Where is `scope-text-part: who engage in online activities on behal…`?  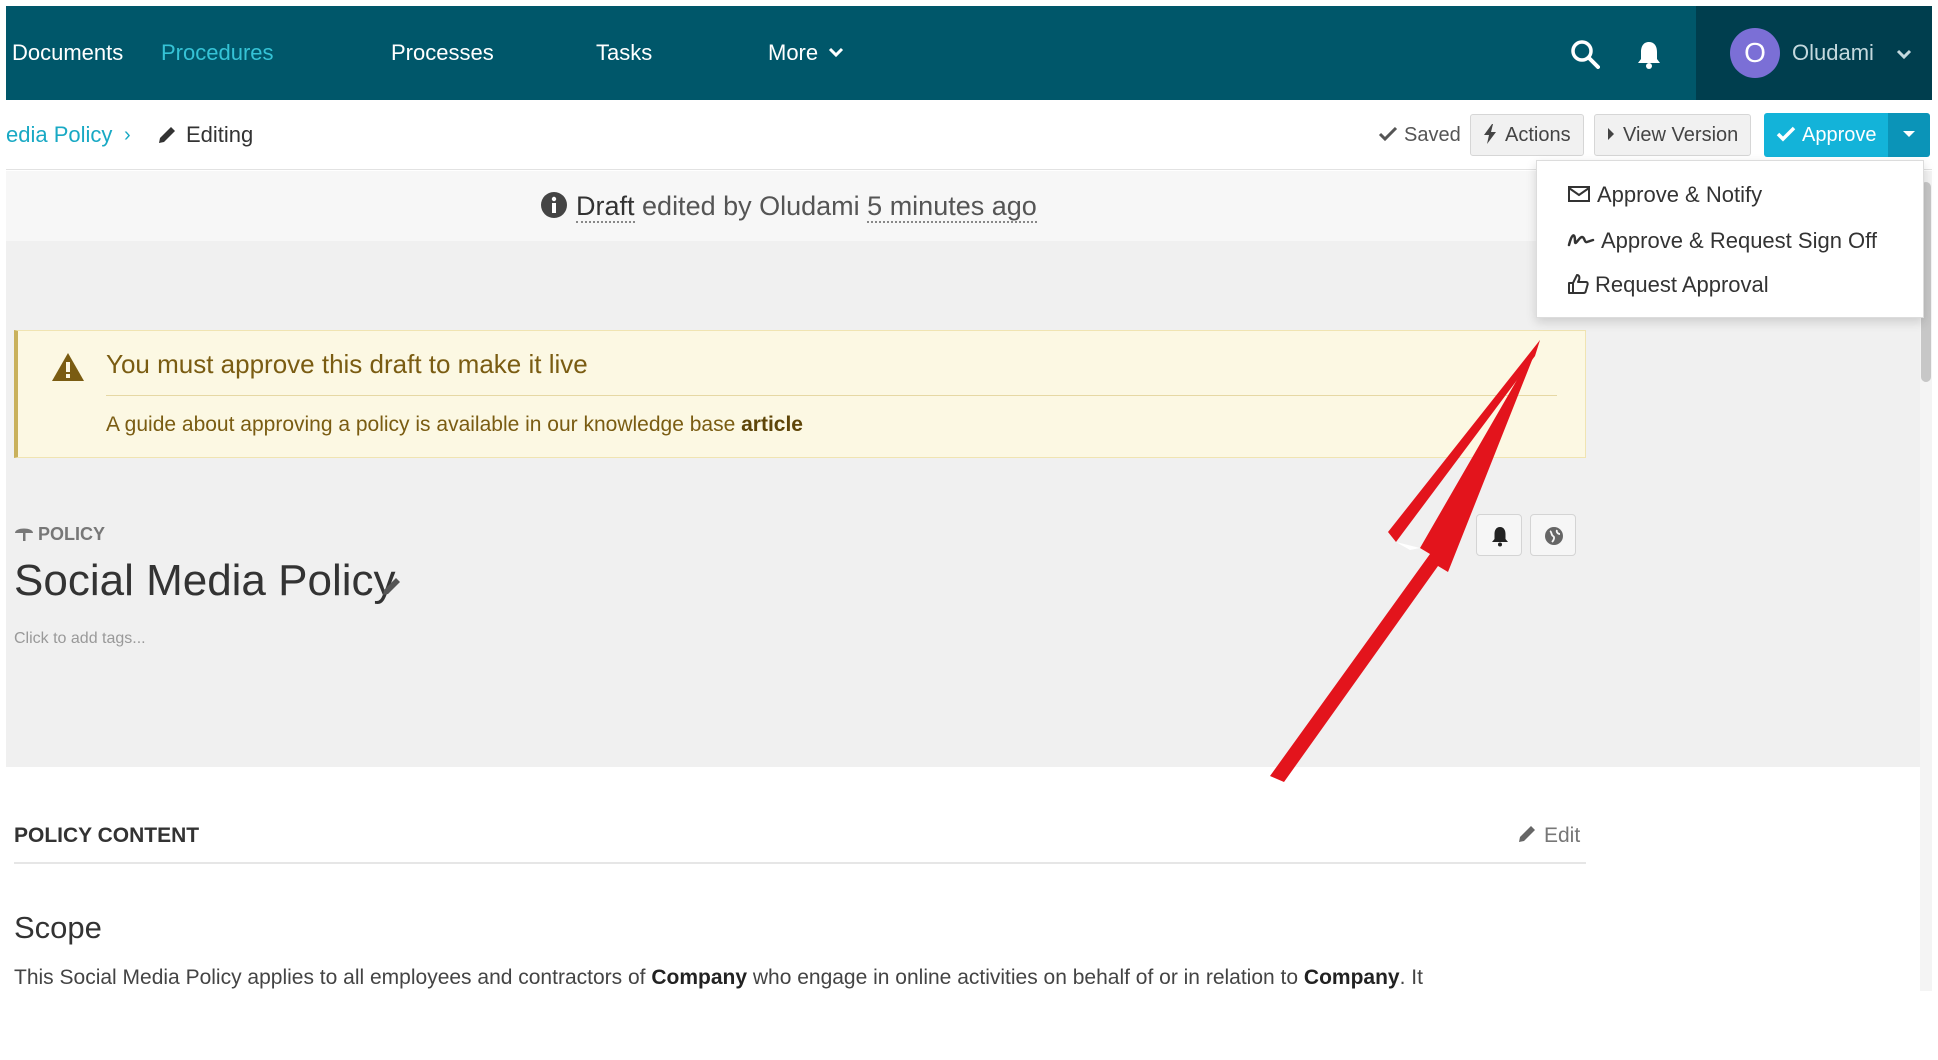 scope-text-part: who engage in online activities on behal… is located at coordinates (1025, 977).